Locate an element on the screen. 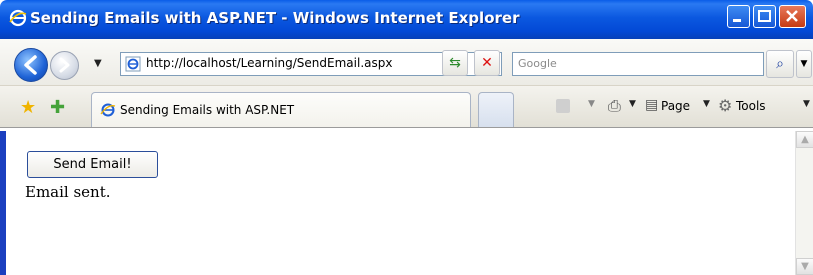  print-icon: ⎙ is located at coordinates (614, 106).